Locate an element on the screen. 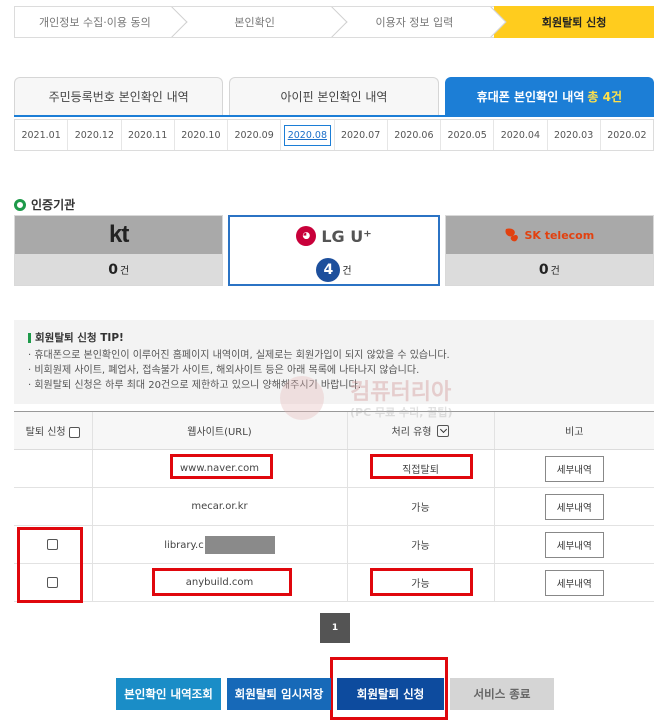 Image resolution: width=662 pixels, height=722 pixels. url-text: library.c is located at coordinates (184, 545).